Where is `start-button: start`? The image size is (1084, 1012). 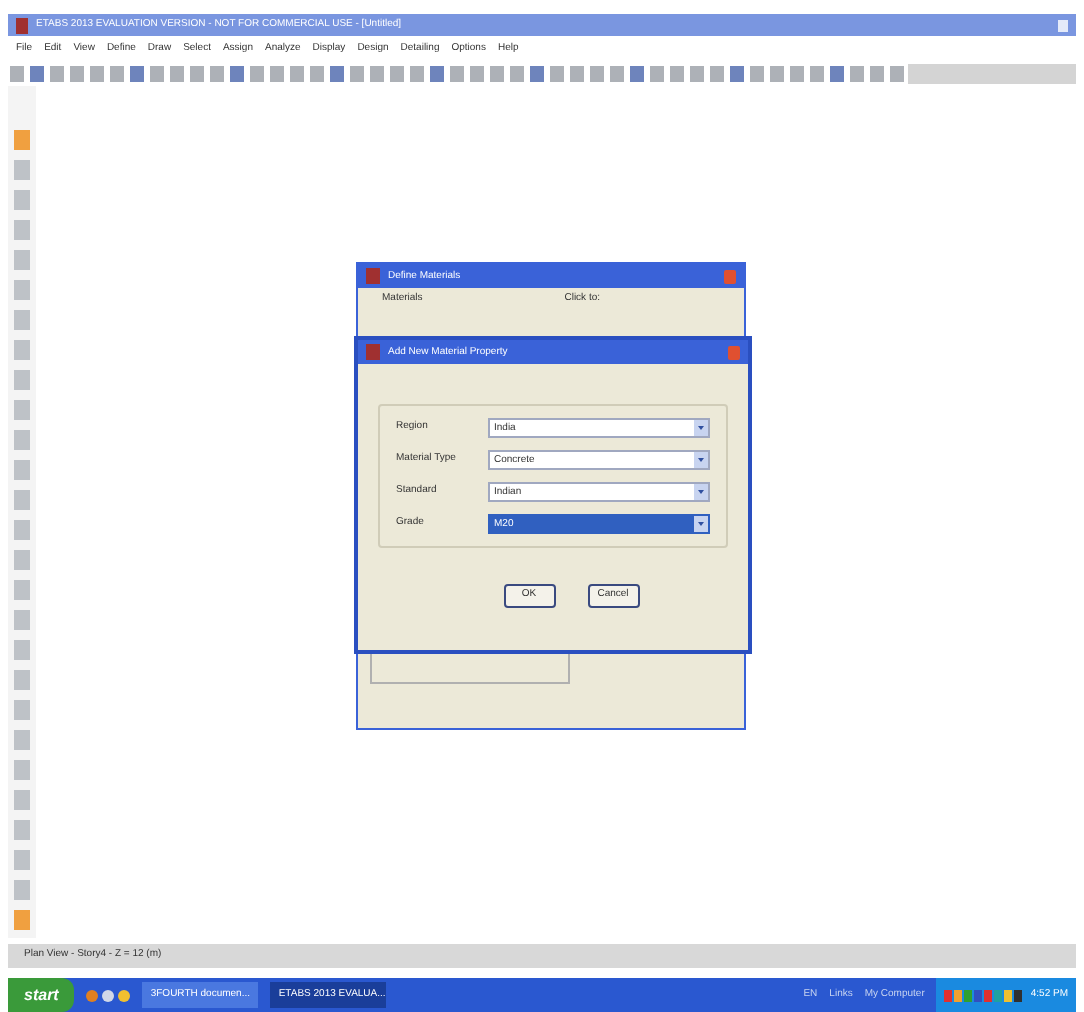
start-button: start is located at coordinates (41, 995).